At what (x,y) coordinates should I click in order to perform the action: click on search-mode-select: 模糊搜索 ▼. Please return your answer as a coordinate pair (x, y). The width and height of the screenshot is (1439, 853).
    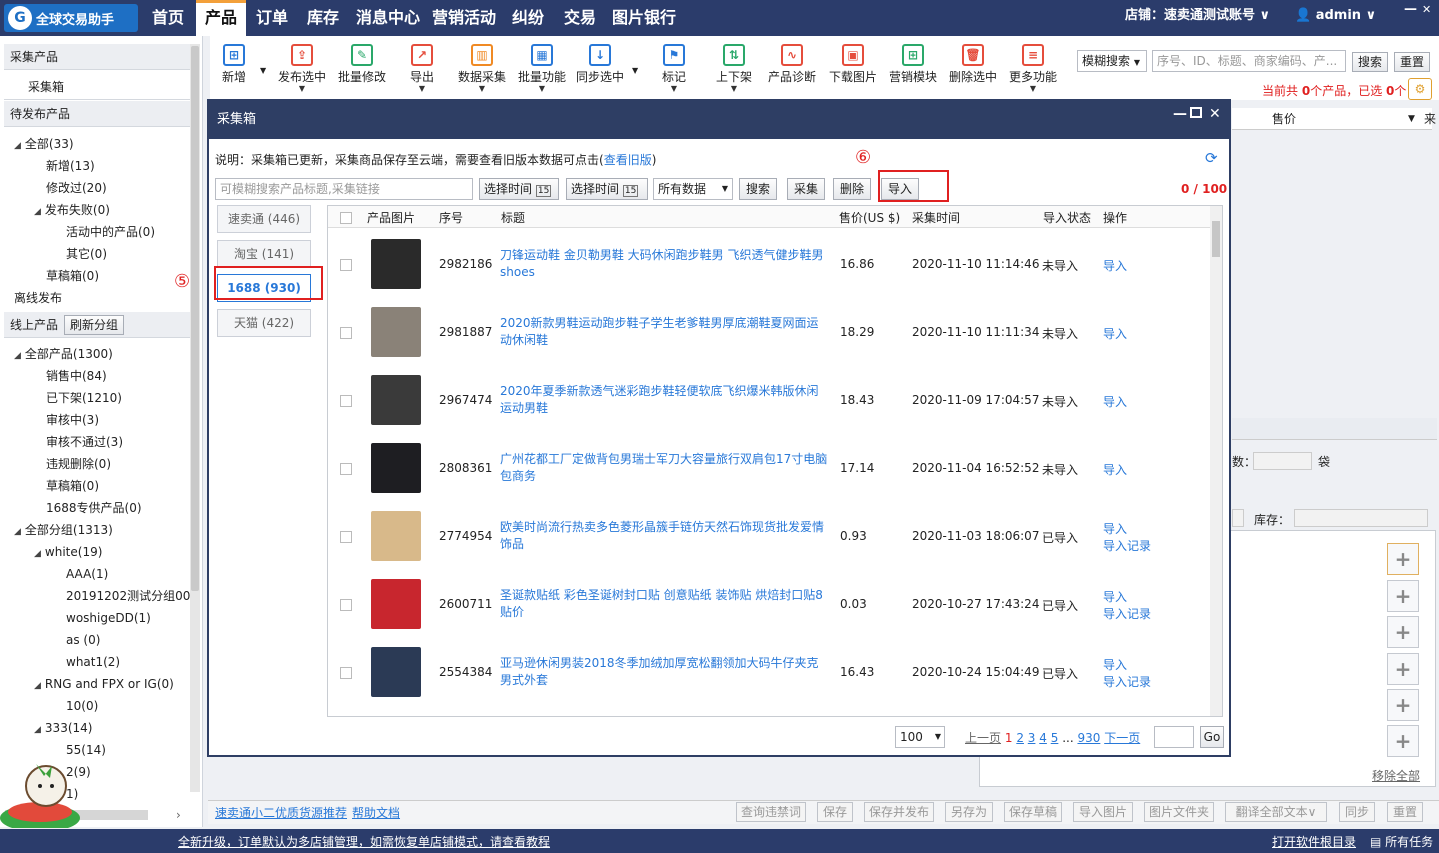
    Looking at the image, I should click on (1112, 61).